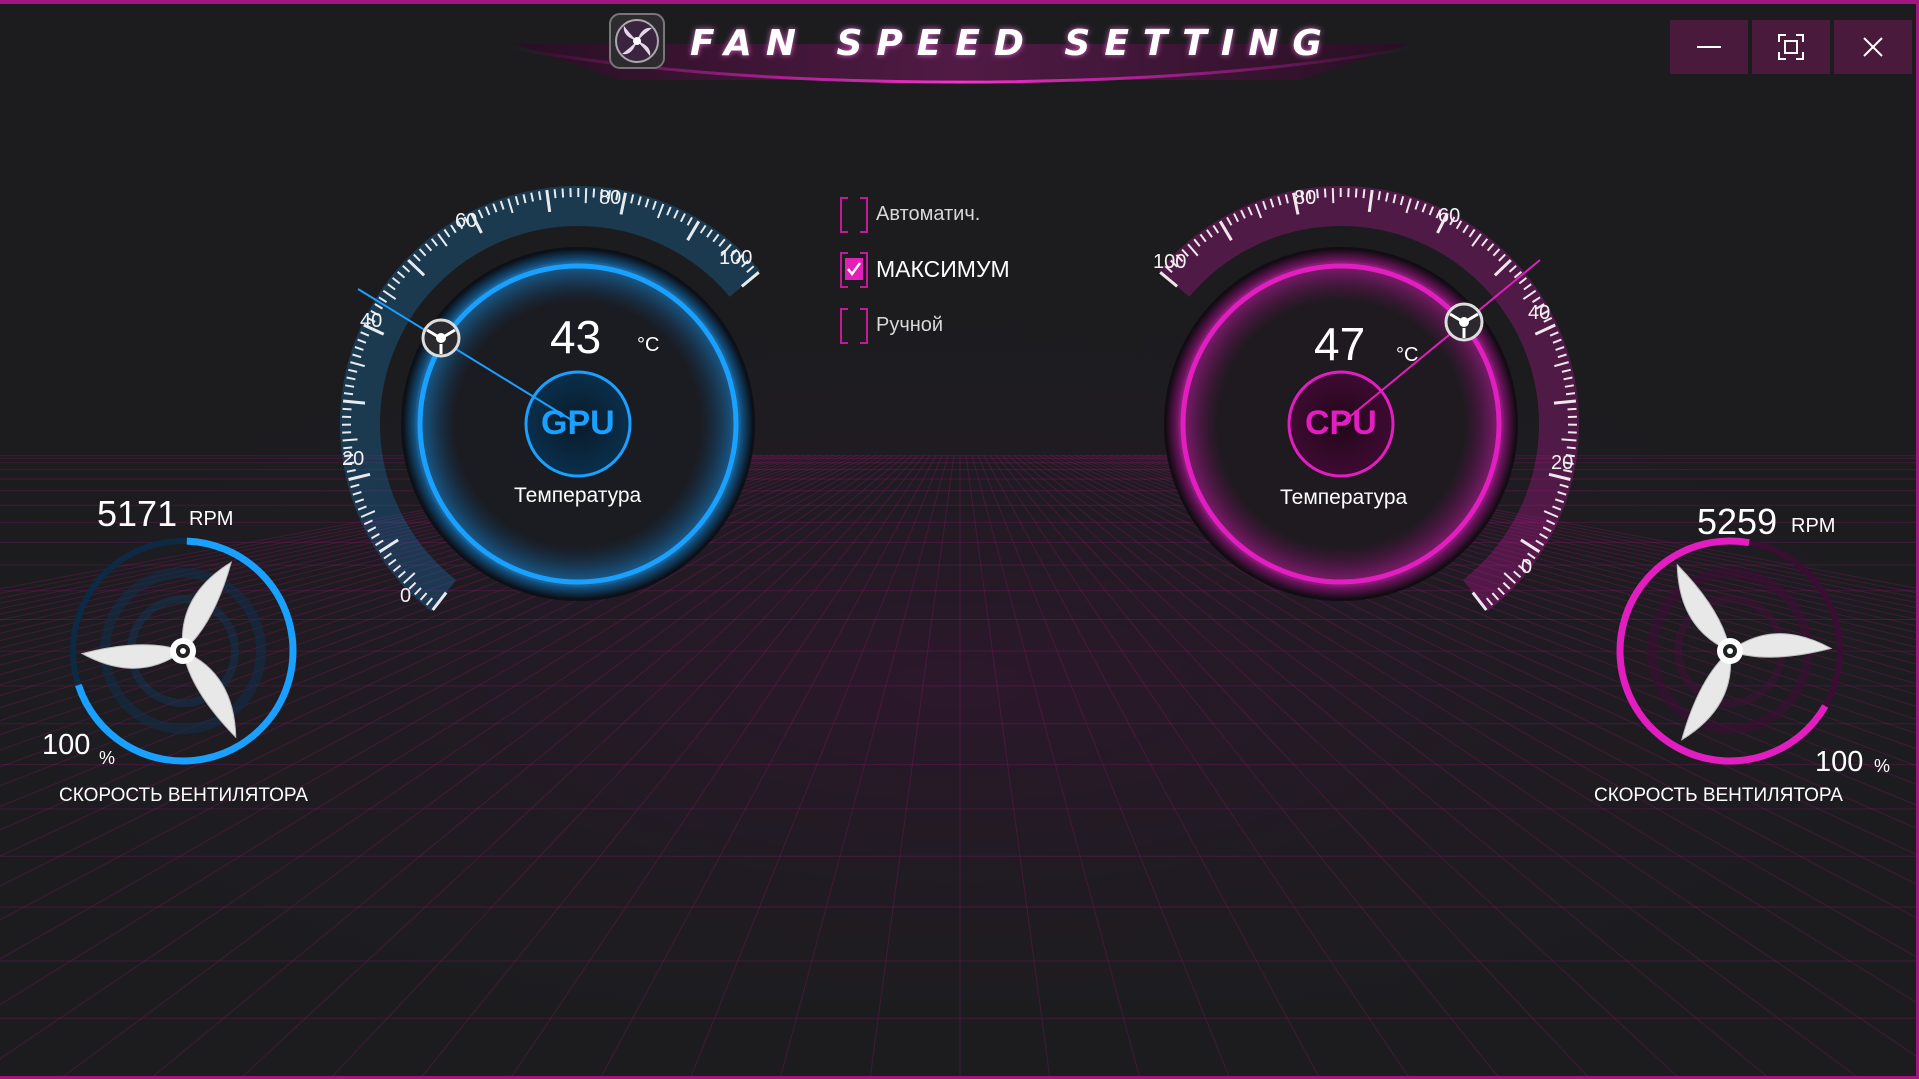 The image size is (1919, 1079). Describe the element at coordinates (1340, 344) in the screenshot. I see `cpu-temperature-value: 47` at that location.